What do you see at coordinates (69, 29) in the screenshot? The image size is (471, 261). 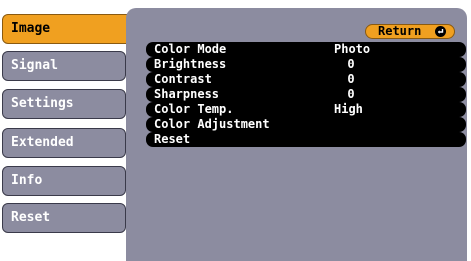 I see `tab-image: Image` at bounding box center [69, 29].